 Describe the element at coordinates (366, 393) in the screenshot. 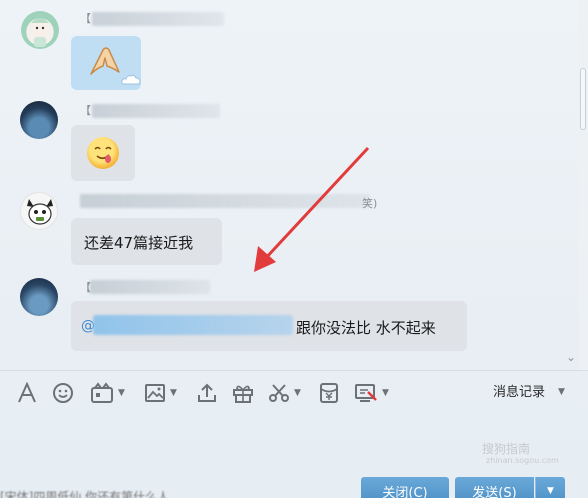

I see `screen-record-icon` at that location.